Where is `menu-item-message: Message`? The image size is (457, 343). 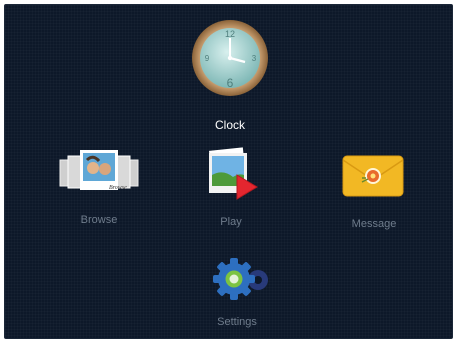 menu-item-message: Message is located at coordinates (374, 190).